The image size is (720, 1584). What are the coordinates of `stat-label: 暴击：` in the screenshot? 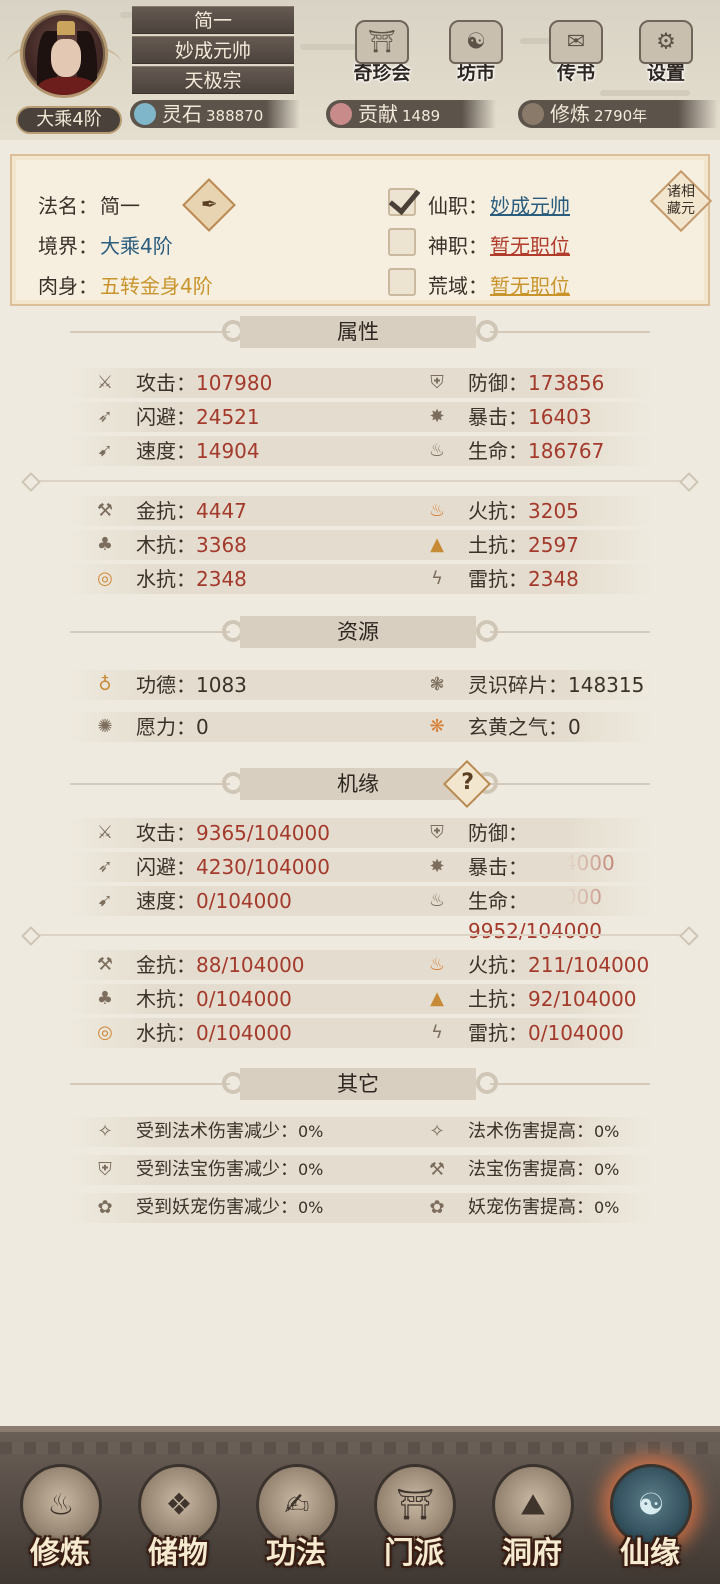 It's located at (498, 867).